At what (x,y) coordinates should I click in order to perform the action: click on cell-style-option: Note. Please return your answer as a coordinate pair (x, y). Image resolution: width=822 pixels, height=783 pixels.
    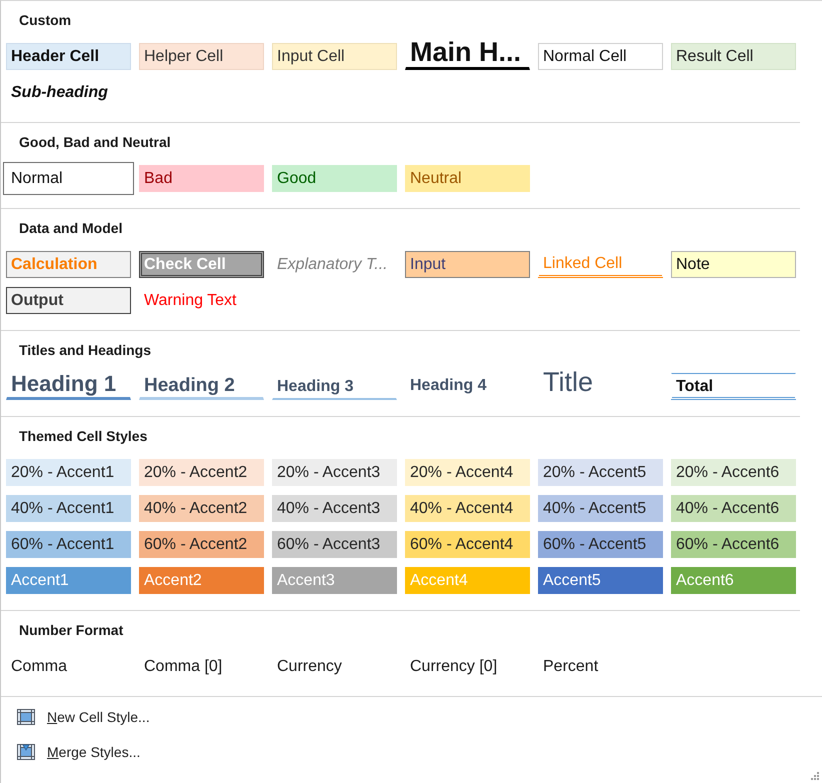
    Looking at the image, I should click on (733, 264).